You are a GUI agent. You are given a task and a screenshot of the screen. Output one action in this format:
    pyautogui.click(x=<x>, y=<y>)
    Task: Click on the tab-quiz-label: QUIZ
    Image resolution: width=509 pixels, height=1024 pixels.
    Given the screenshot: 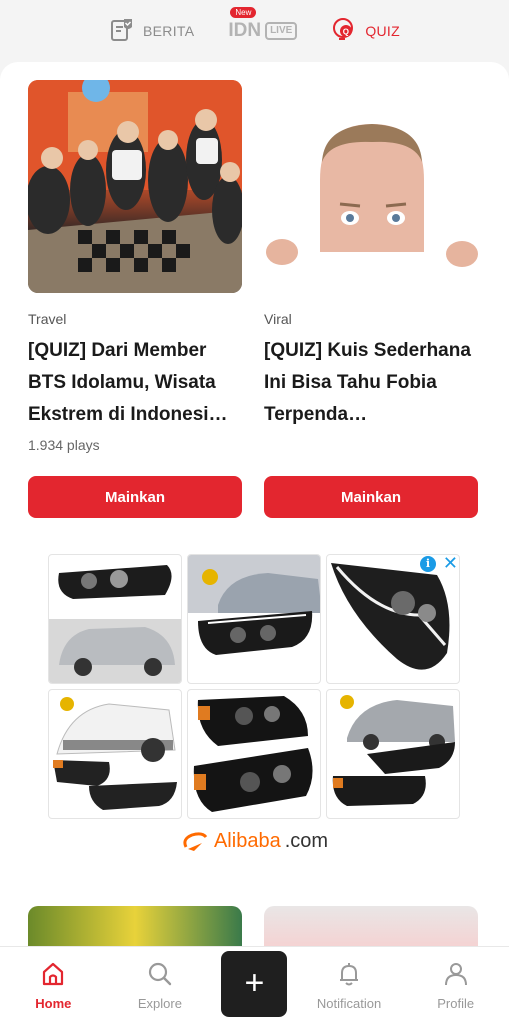 What is the action you would take?
    pyautogui.click(x=382, y=31)
    